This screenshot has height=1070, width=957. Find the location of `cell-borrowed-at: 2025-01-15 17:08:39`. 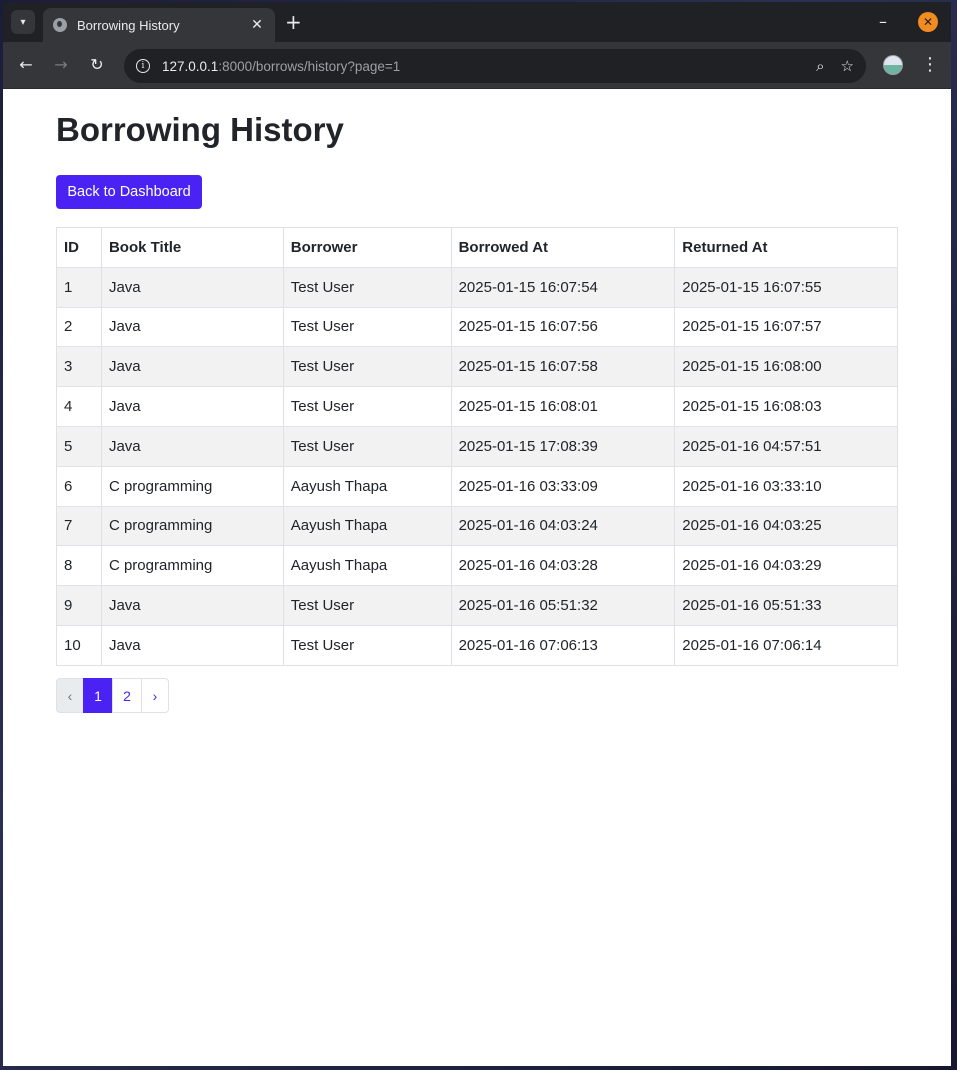

cell-borrowed-at: 2025-01-15 17:08:39 is located at coordinates (563, 446).